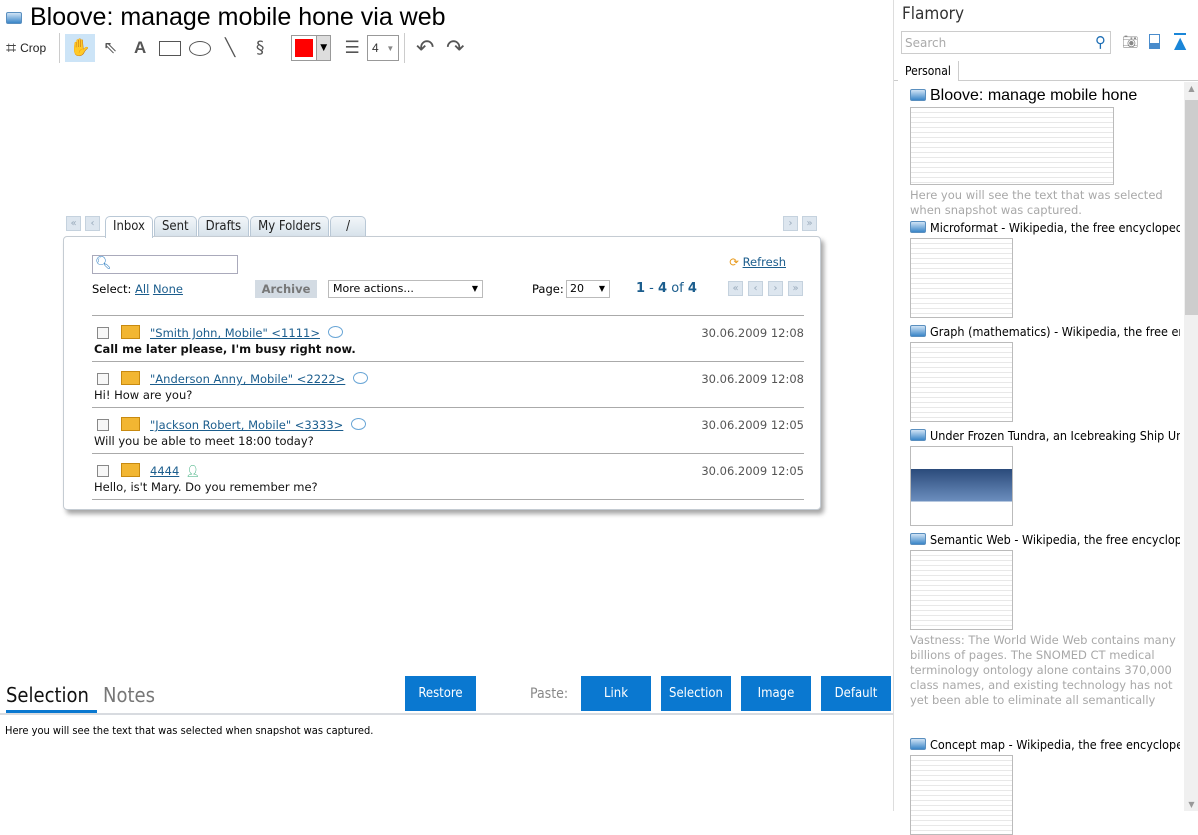 Image resolution: width=1198 pixels, height=835 pixels. Describe the element at coordinates (80, 48) in the screenshot. I see `hand-icon: ✋` at that location.